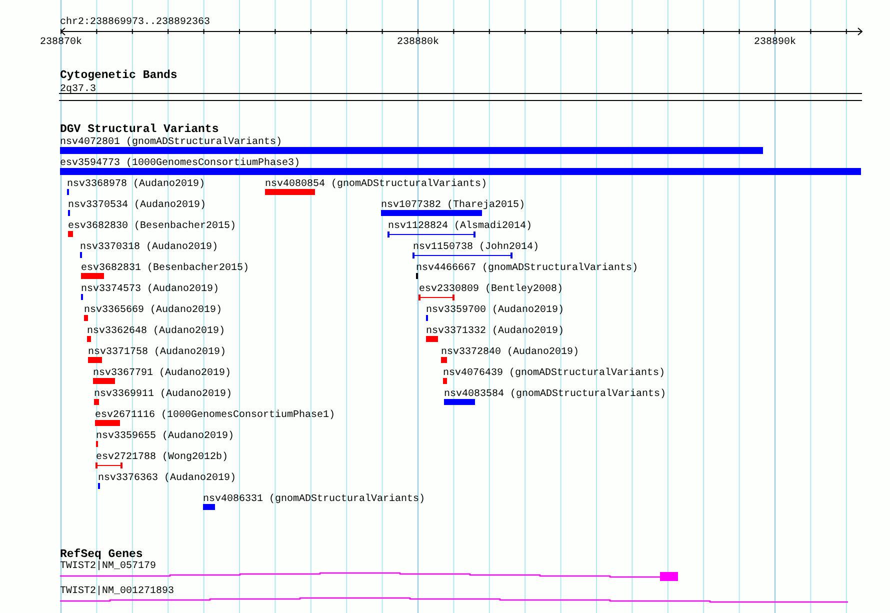 The width and height of the screenshot is (890, 613). I want to click on variant-label: esv2671116 (1000GenomesConsortiumPhase1), so click(215, 415).